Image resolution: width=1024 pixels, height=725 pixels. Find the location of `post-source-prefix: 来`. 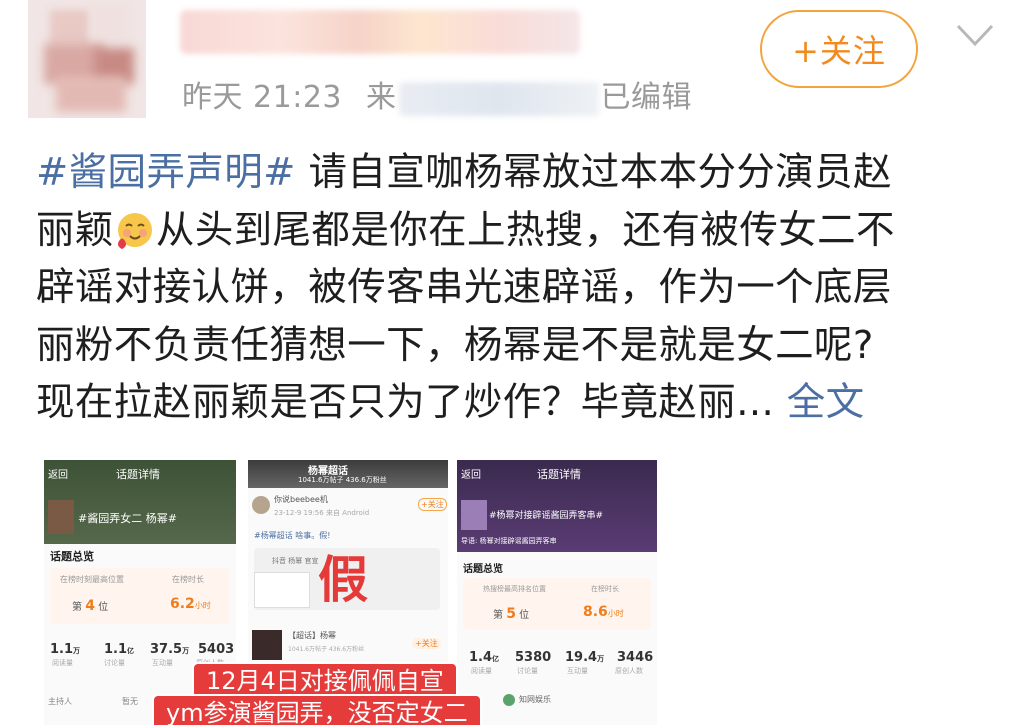

post-source-prefix: 来 is located at coordinates (381, 97).